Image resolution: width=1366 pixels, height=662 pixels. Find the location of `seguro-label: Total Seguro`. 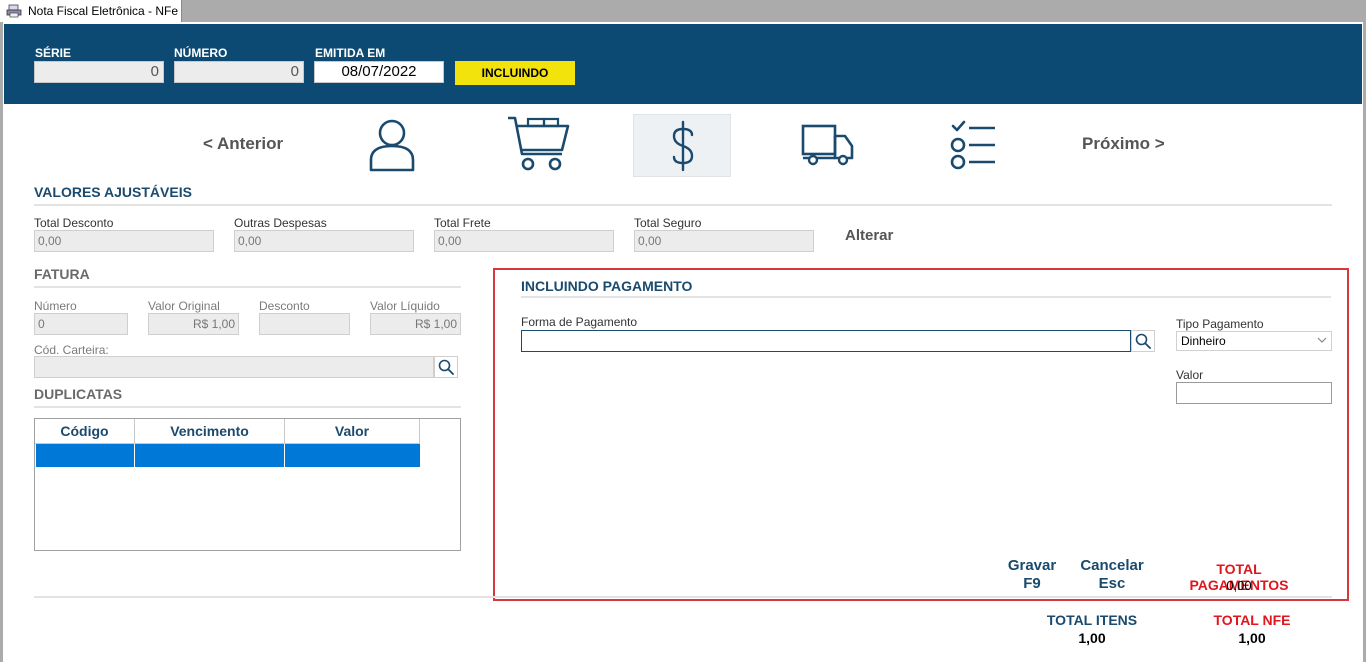

seguro-label: Total Seguro is located at coordinates (668, 223).